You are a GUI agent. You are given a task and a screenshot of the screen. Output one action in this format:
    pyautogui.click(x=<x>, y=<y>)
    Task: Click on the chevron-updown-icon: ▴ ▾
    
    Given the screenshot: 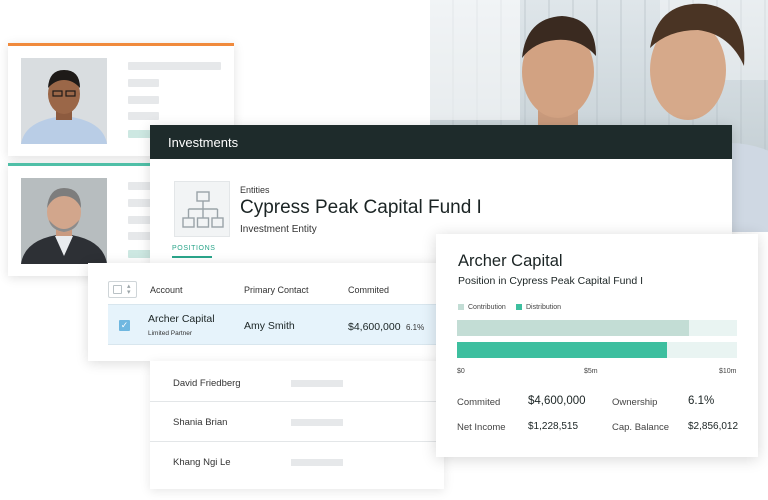 What is the action you would take?
    pyautogui.click(x=129, y=289)
    